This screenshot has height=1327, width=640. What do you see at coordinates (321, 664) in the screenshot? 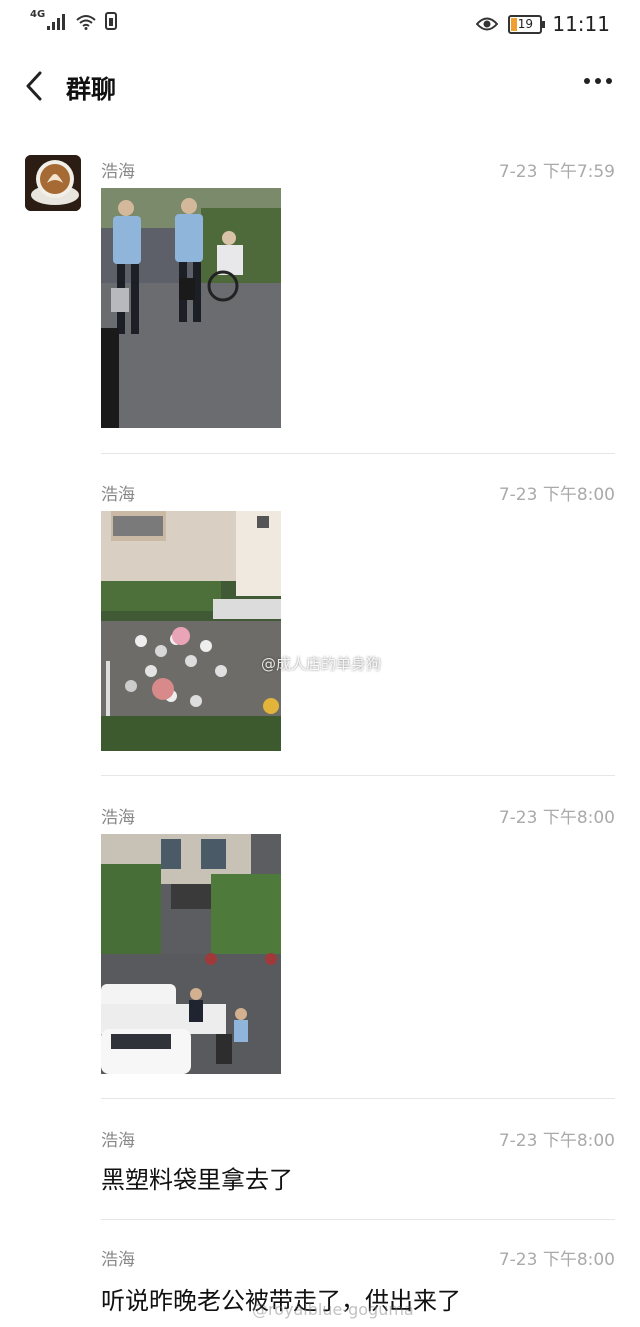
I see `image-watermark: @成人店的单身狗` at bounding box center [321, 664].